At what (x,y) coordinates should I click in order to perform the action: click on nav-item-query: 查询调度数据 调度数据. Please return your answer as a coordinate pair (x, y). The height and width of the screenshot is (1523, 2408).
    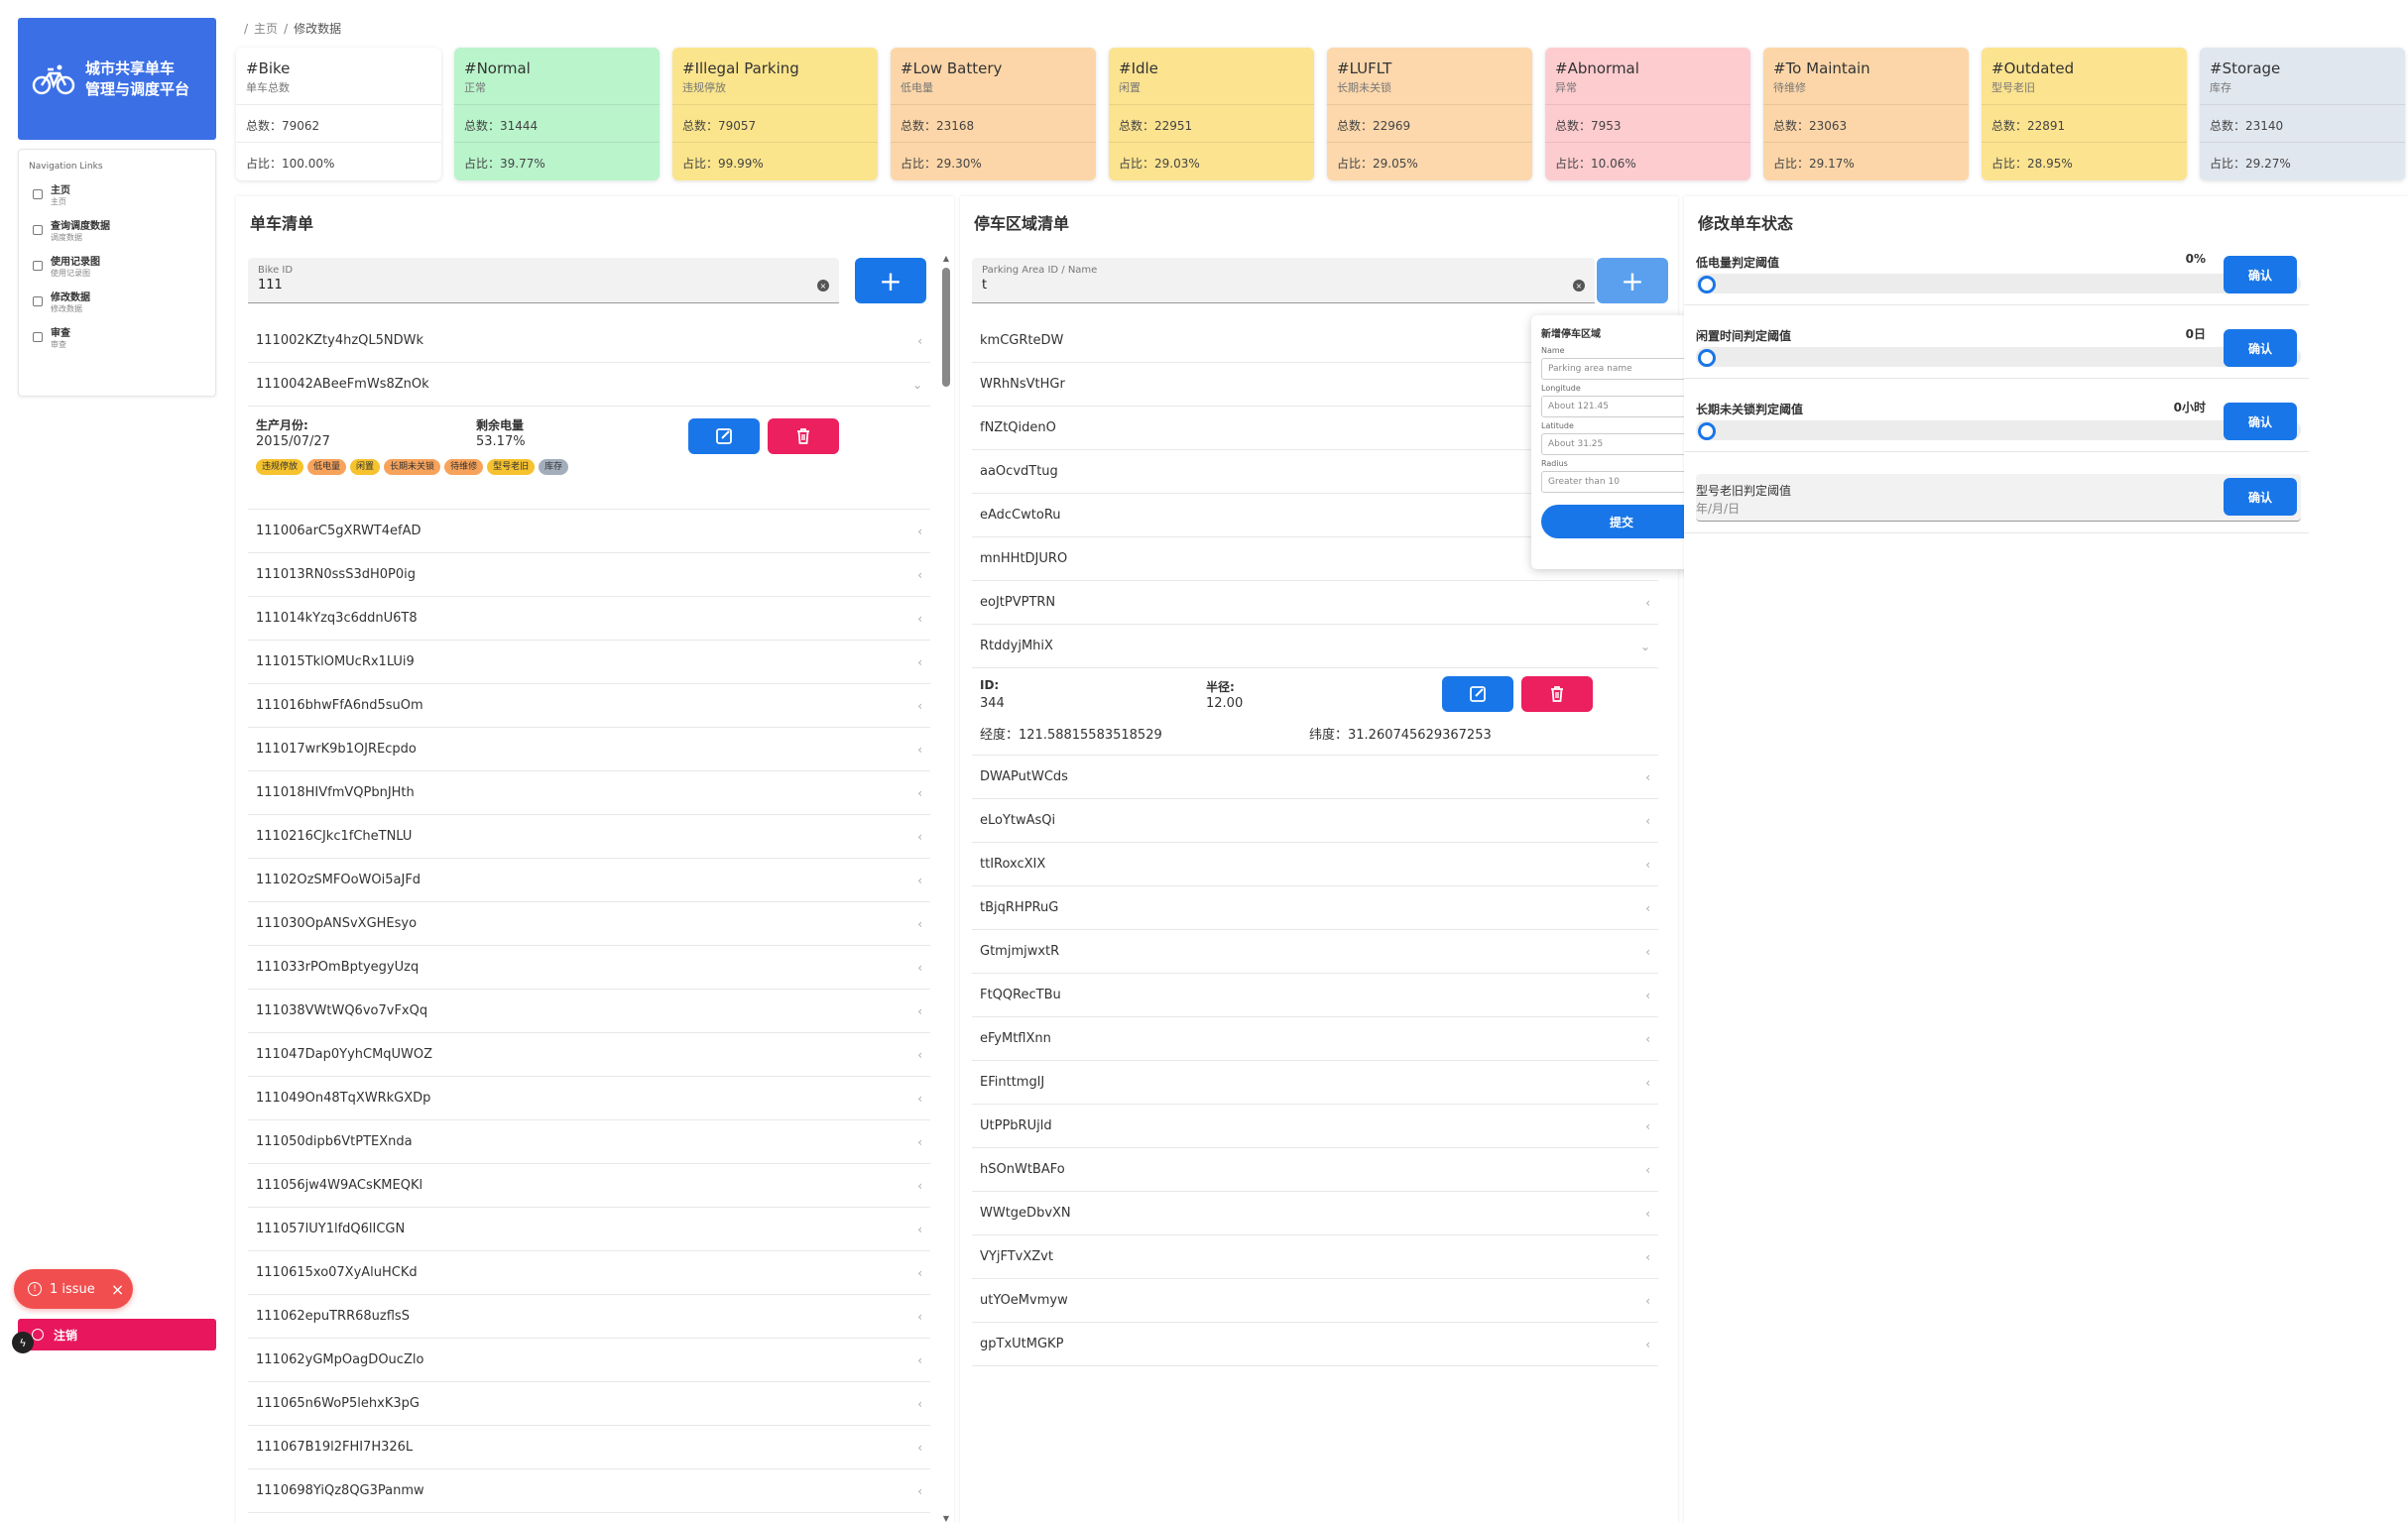
    Looking at the image, I should click on (117, 232).